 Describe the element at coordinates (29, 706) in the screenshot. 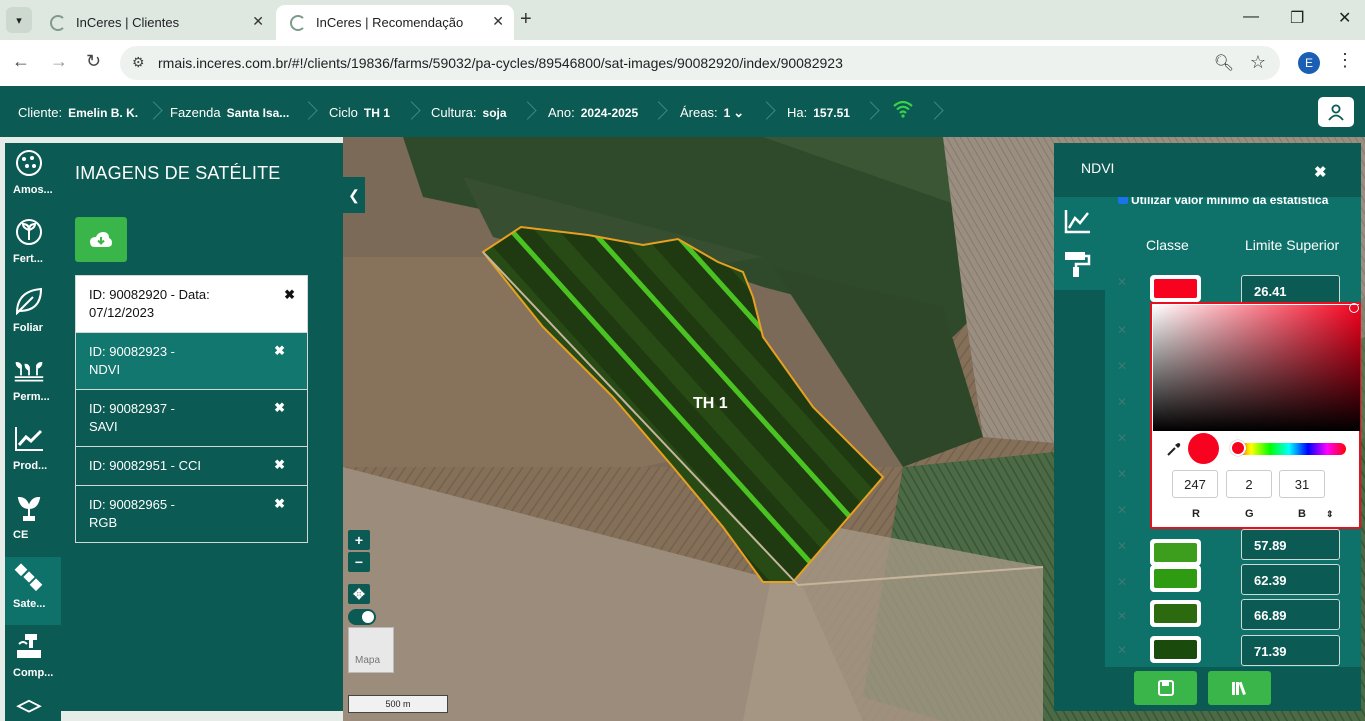

I see `layers-icon` at that location.